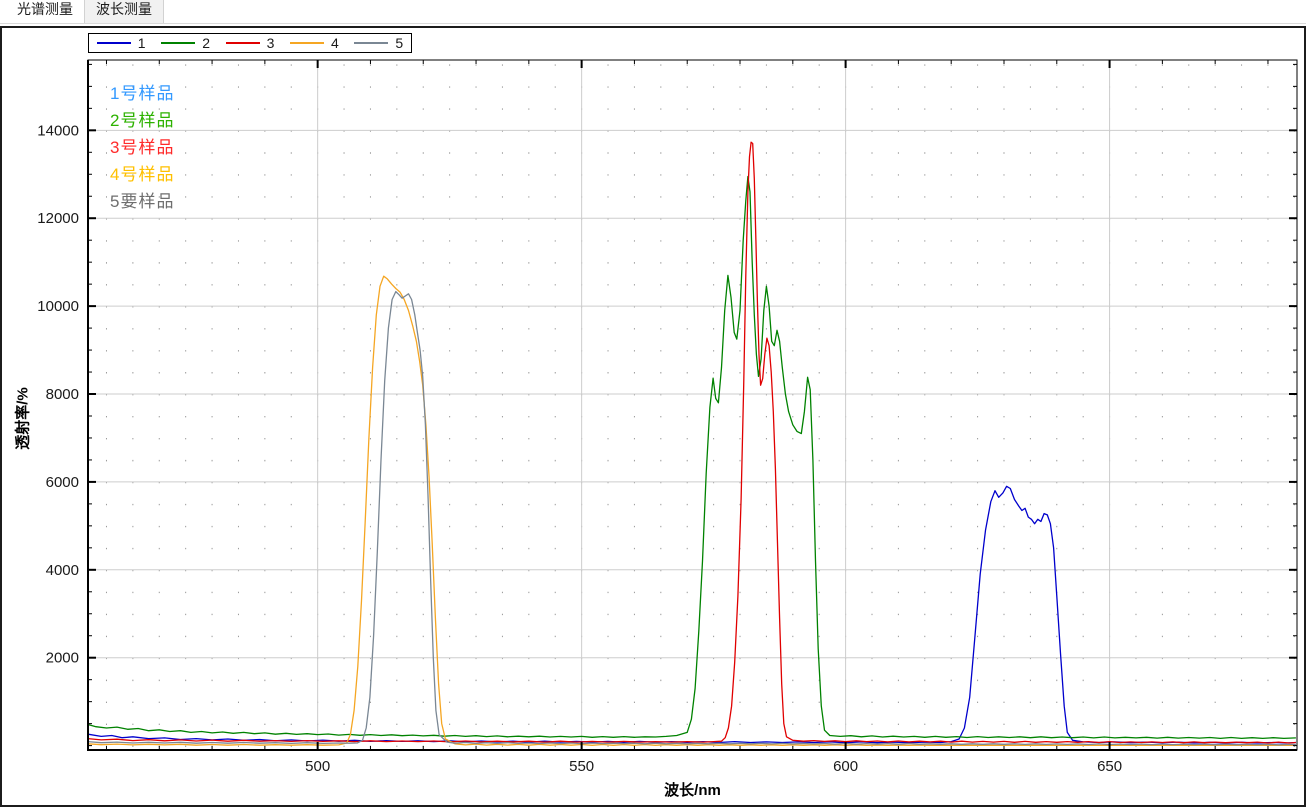  Describe the element at coordinates (653, 12) in the screenshot. I see `tab-bar: 光谱测量 波长测量` at that location.